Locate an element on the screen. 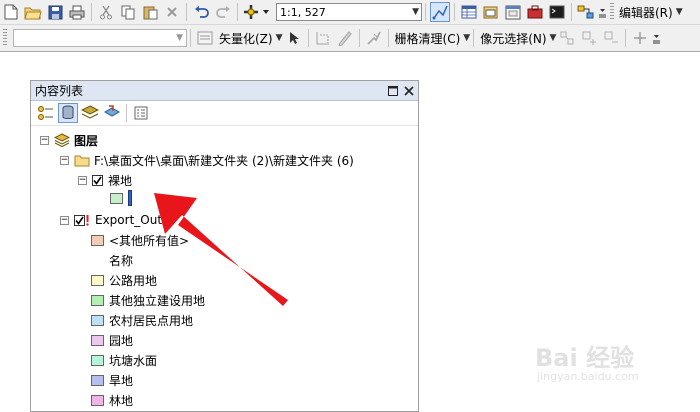  baidu-watermark: Bai 经验 jingyan.baidu.com is located at coordinates (605, 363).